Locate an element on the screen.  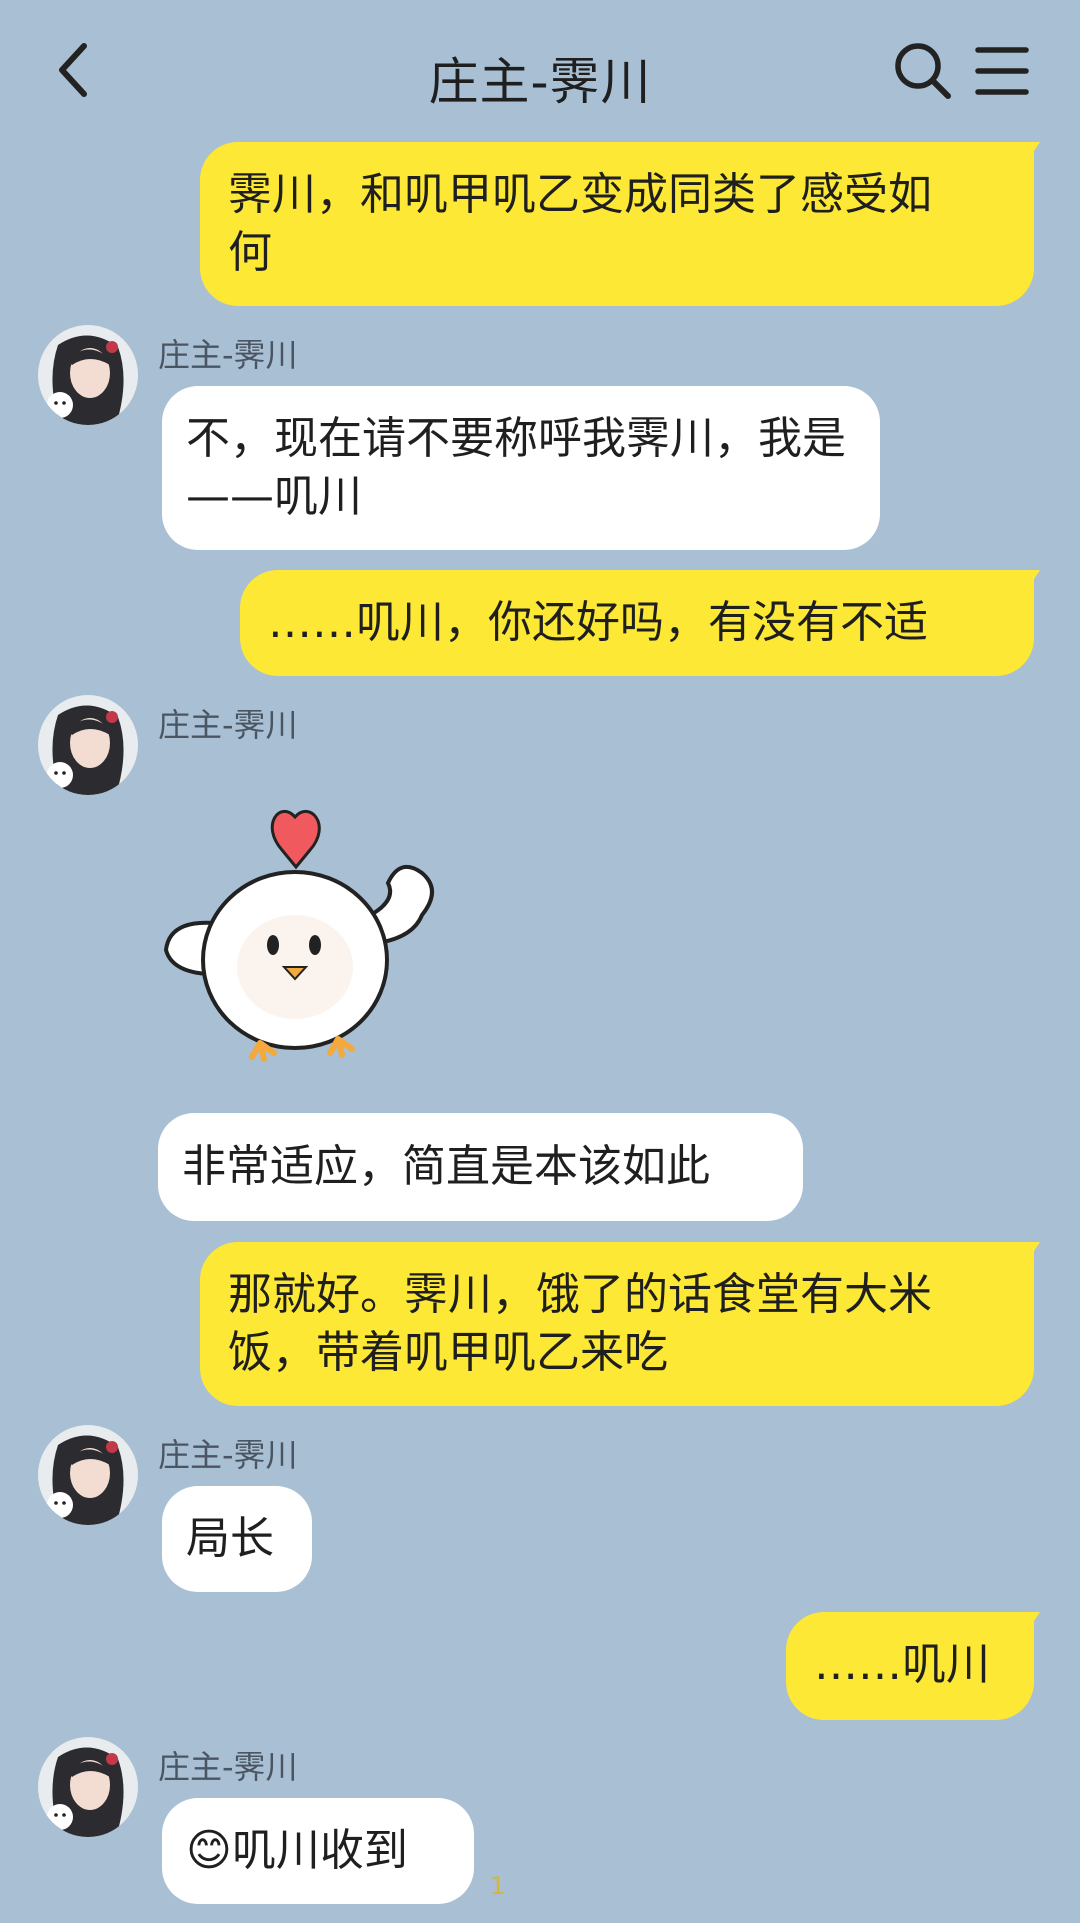
chick-flexing-sticker is located at coordinates (330, 930).